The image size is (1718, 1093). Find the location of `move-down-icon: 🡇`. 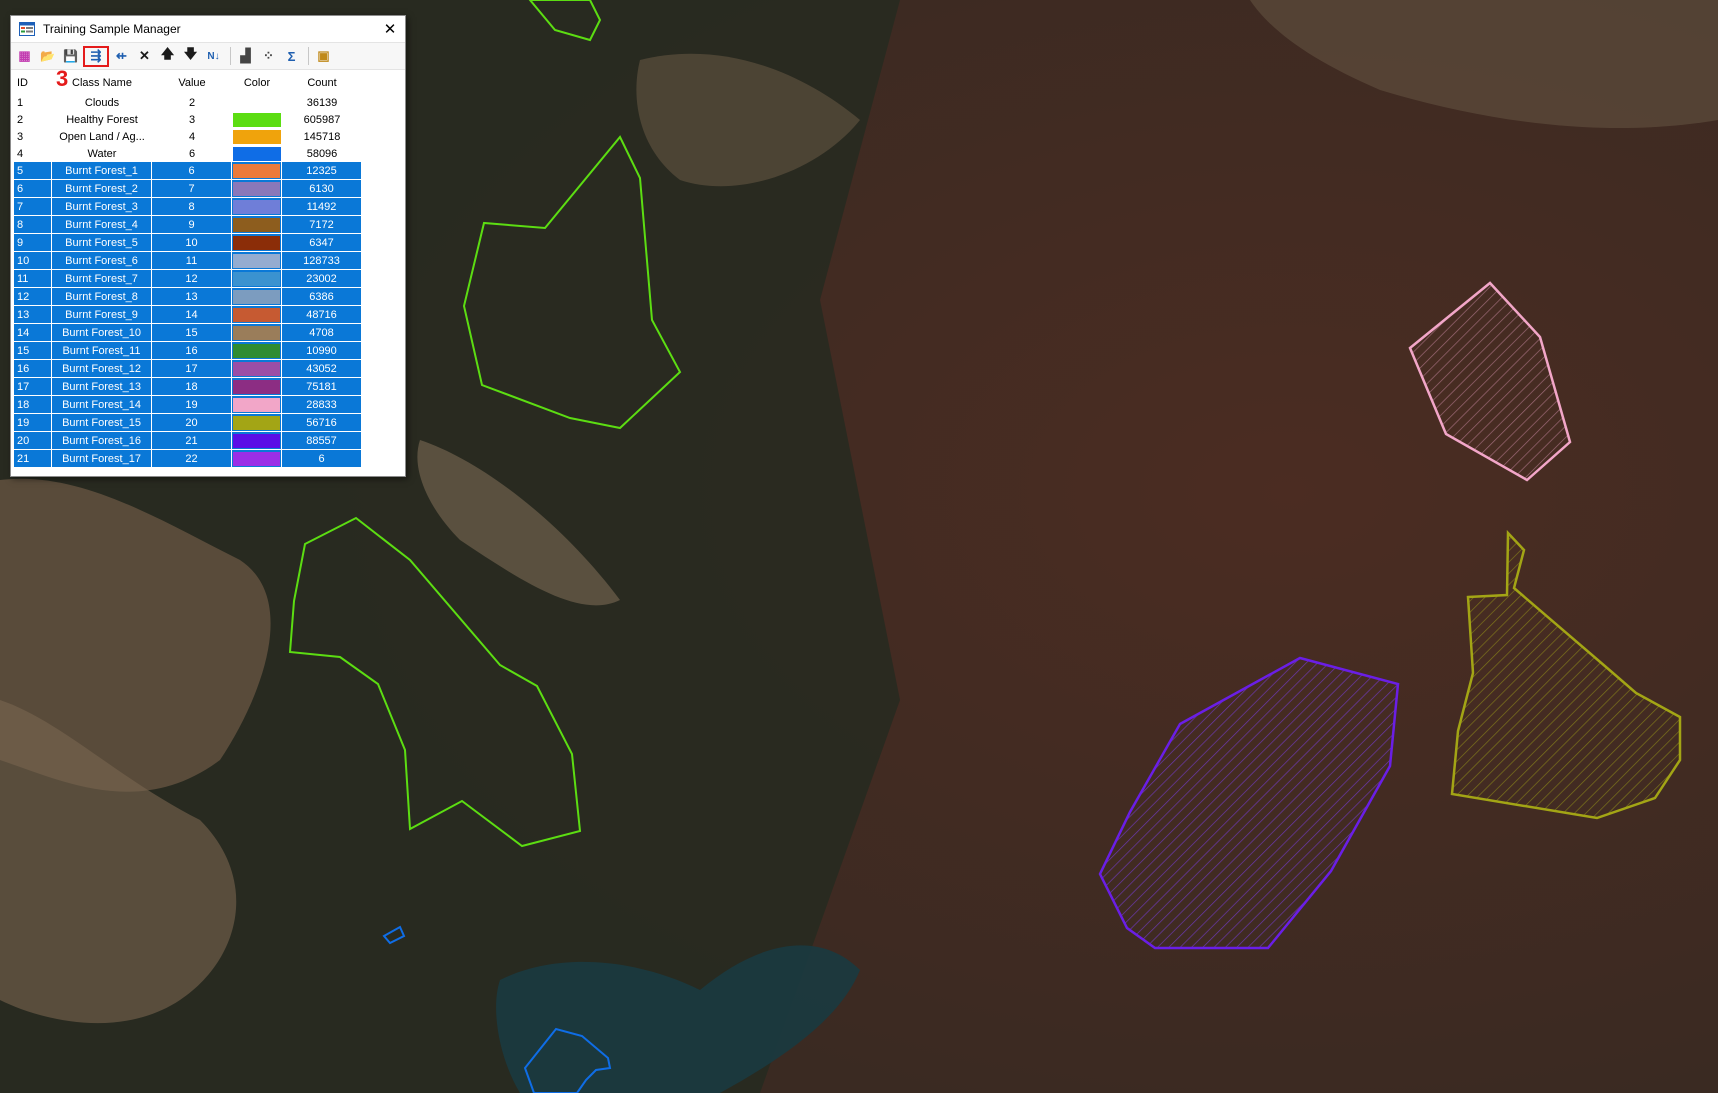

move-down-icon: 🡇 is located at coordinates (190, 56).